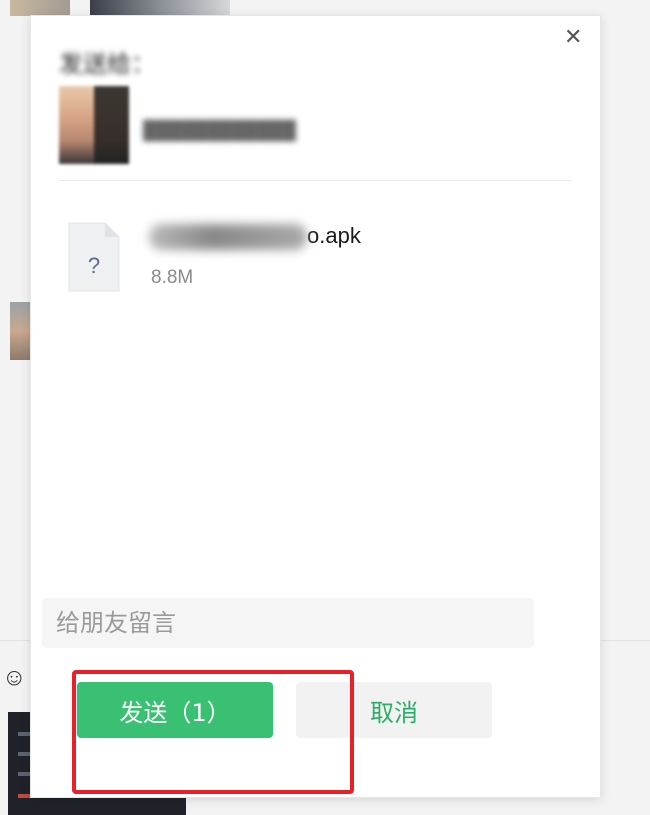  I want to click on cancel-button: 取消, so click(394, 710).